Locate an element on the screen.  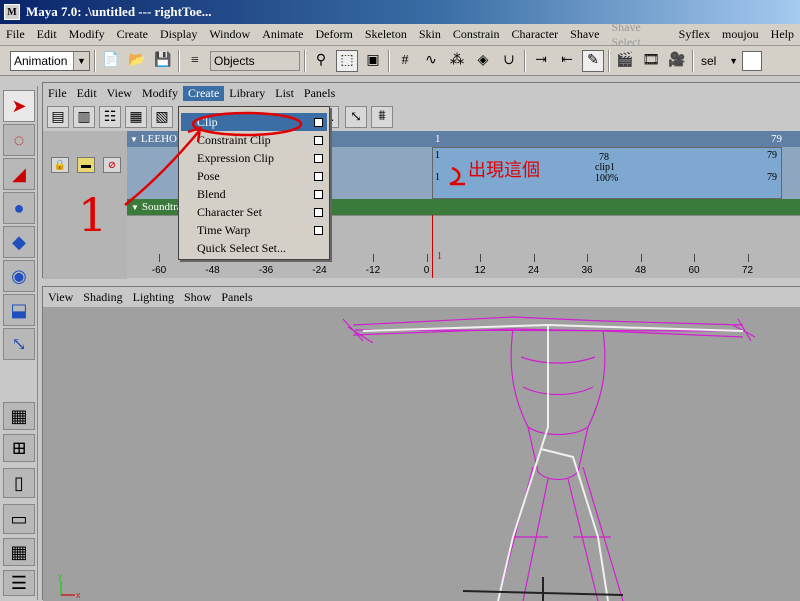
create-menu-item-time-warp: Time Warp is located at coordinates (254, 230).